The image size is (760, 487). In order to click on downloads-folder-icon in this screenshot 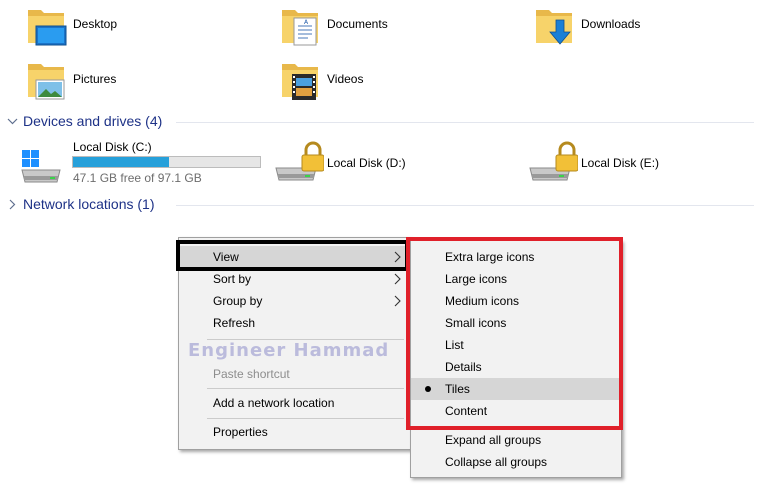, I will do `click(554, 27)`.